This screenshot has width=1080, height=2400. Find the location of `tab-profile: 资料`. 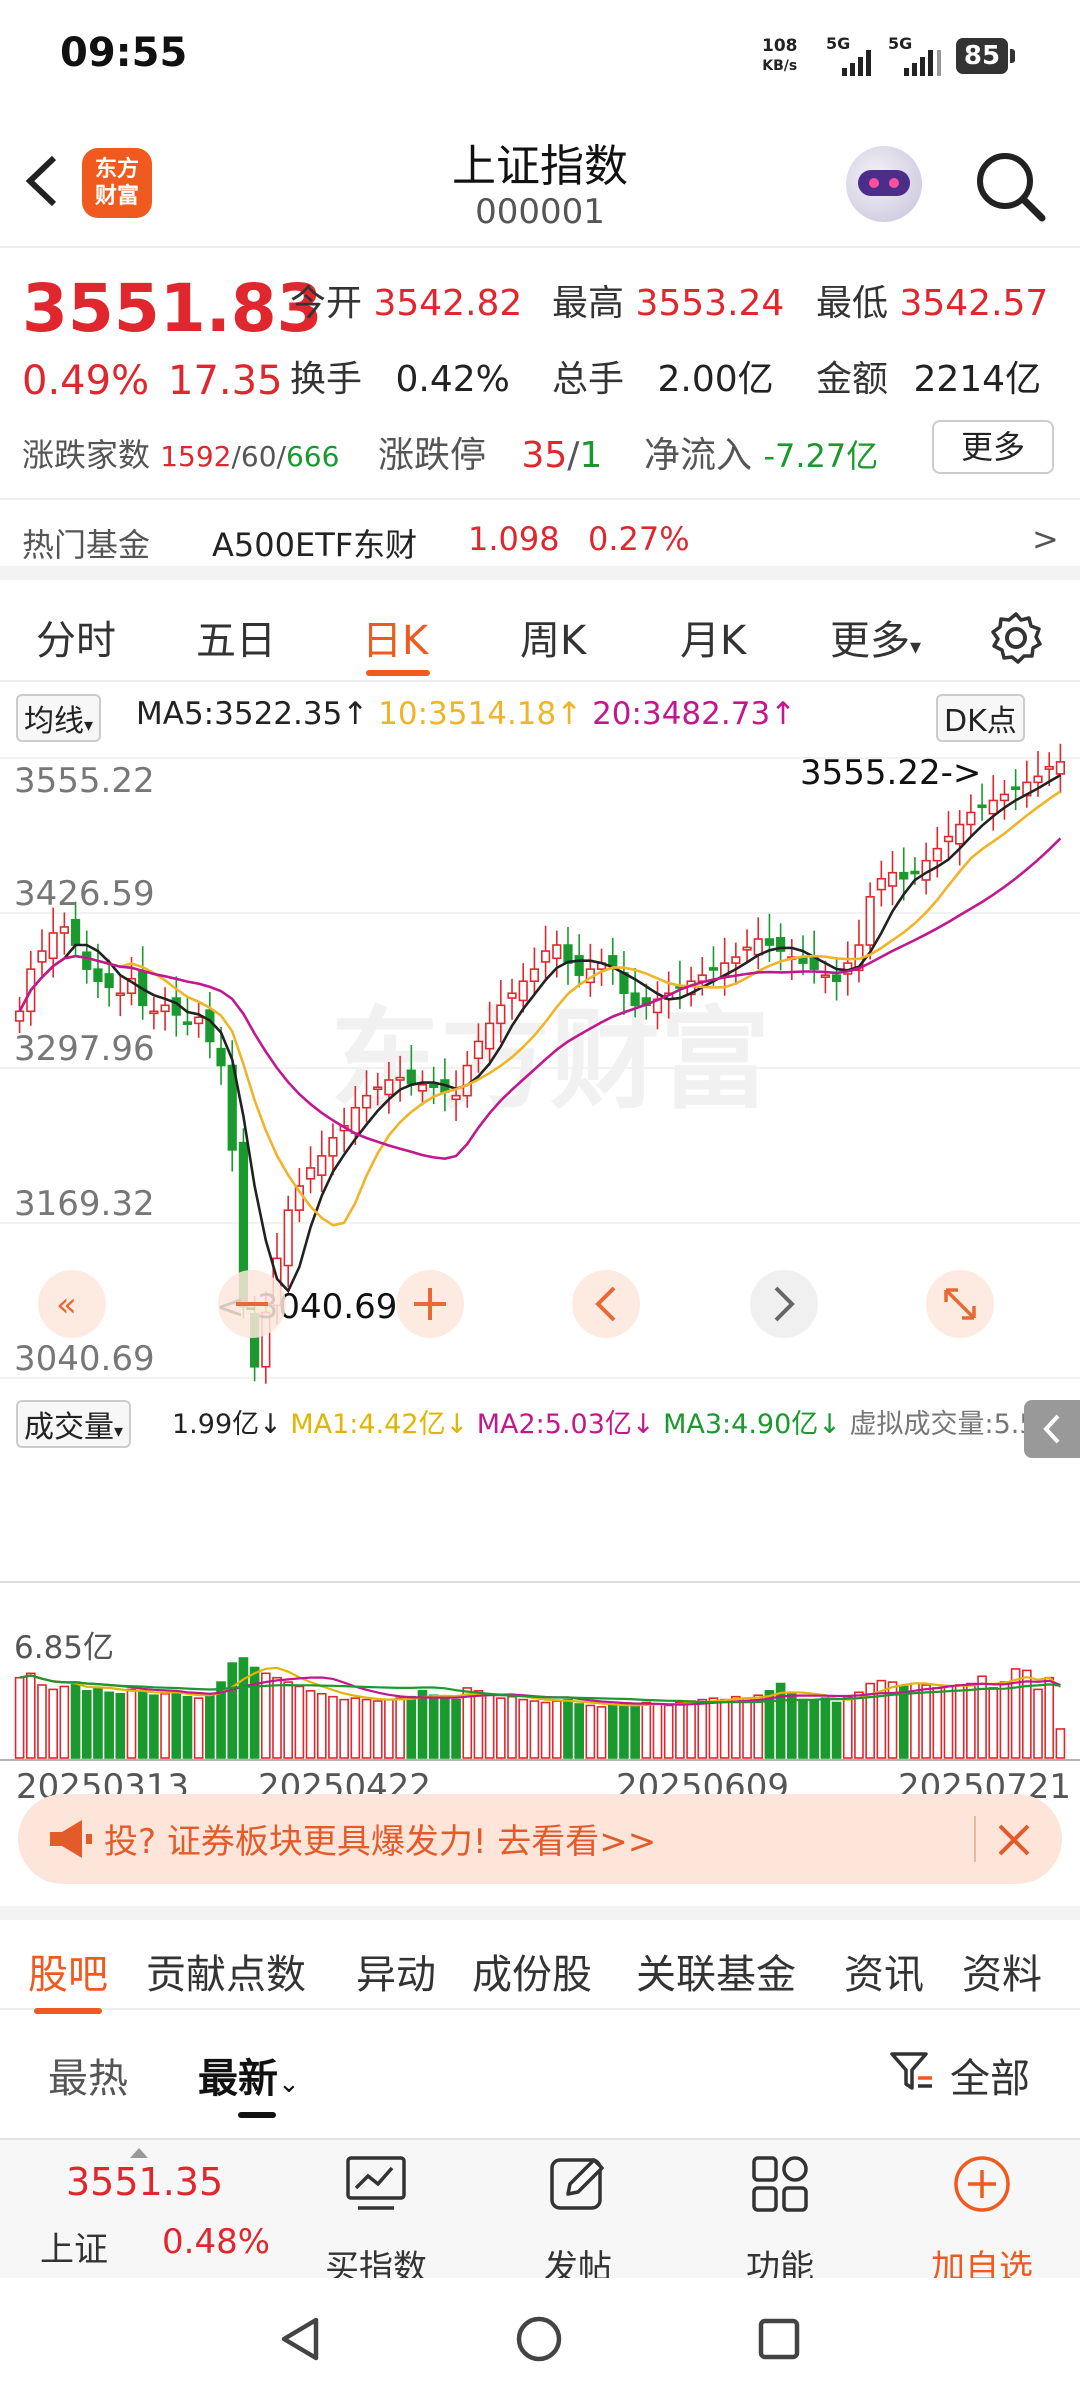

tab-profile: 资料 is located at coordinates (1002, 1971).